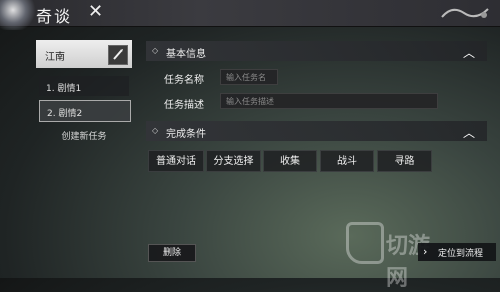 The height and width of the screenshot is (292, 500). I want to click on task-desc-label: 任务描述, so click(184, 105).